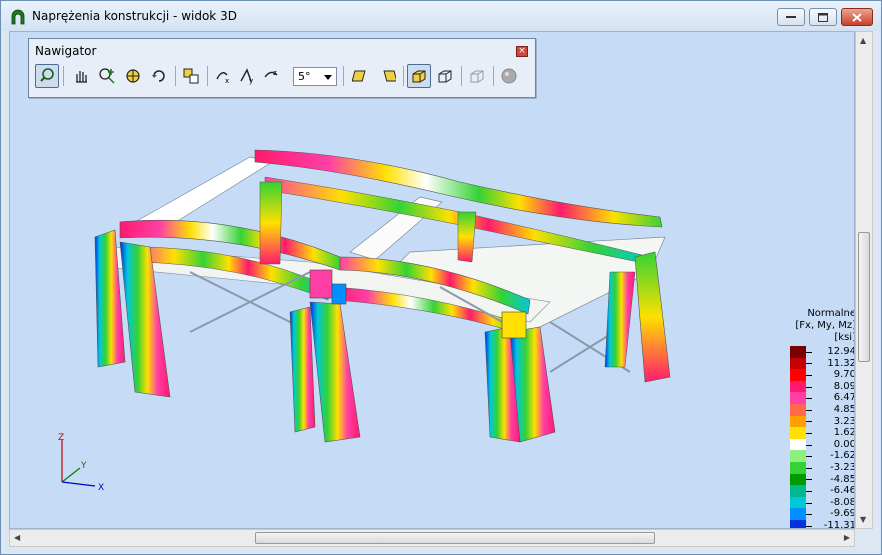 This screenshot has height=555, width=882. I want to click on scroll-down-icon: ▼, so click(863, 519).